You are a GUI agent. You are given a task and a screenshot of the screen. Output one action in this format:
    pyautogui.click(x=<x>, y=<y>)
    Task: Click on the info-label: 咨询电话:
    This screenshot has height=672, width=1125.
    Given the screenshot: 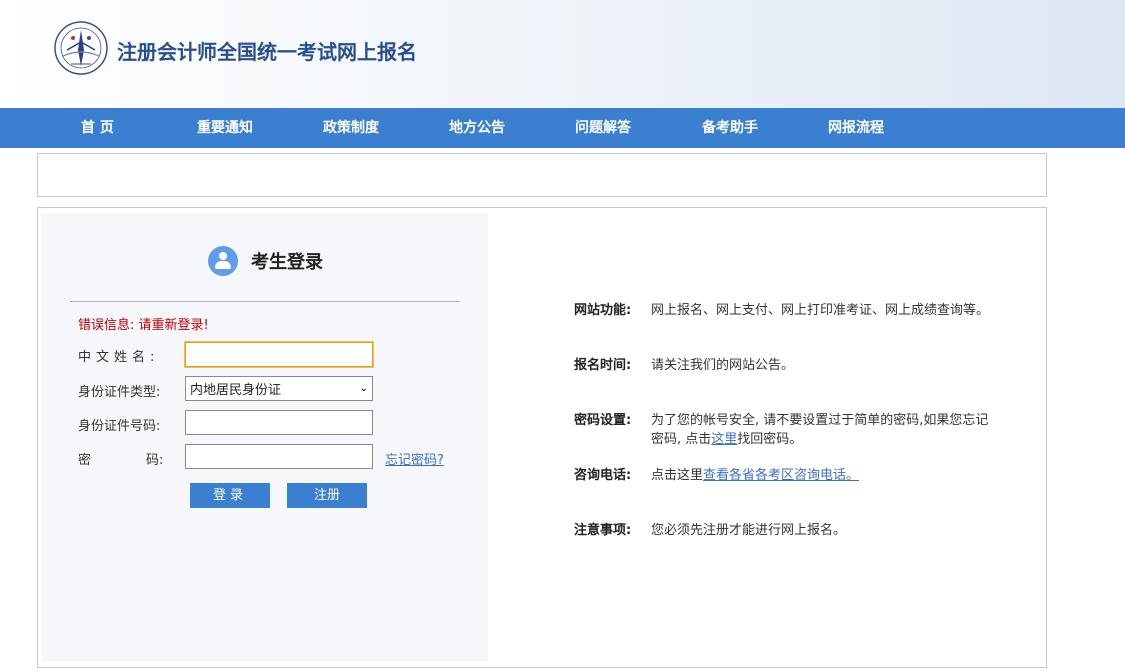 What is the action you would take?
    pyautogui.click(x=603, y=475)
    